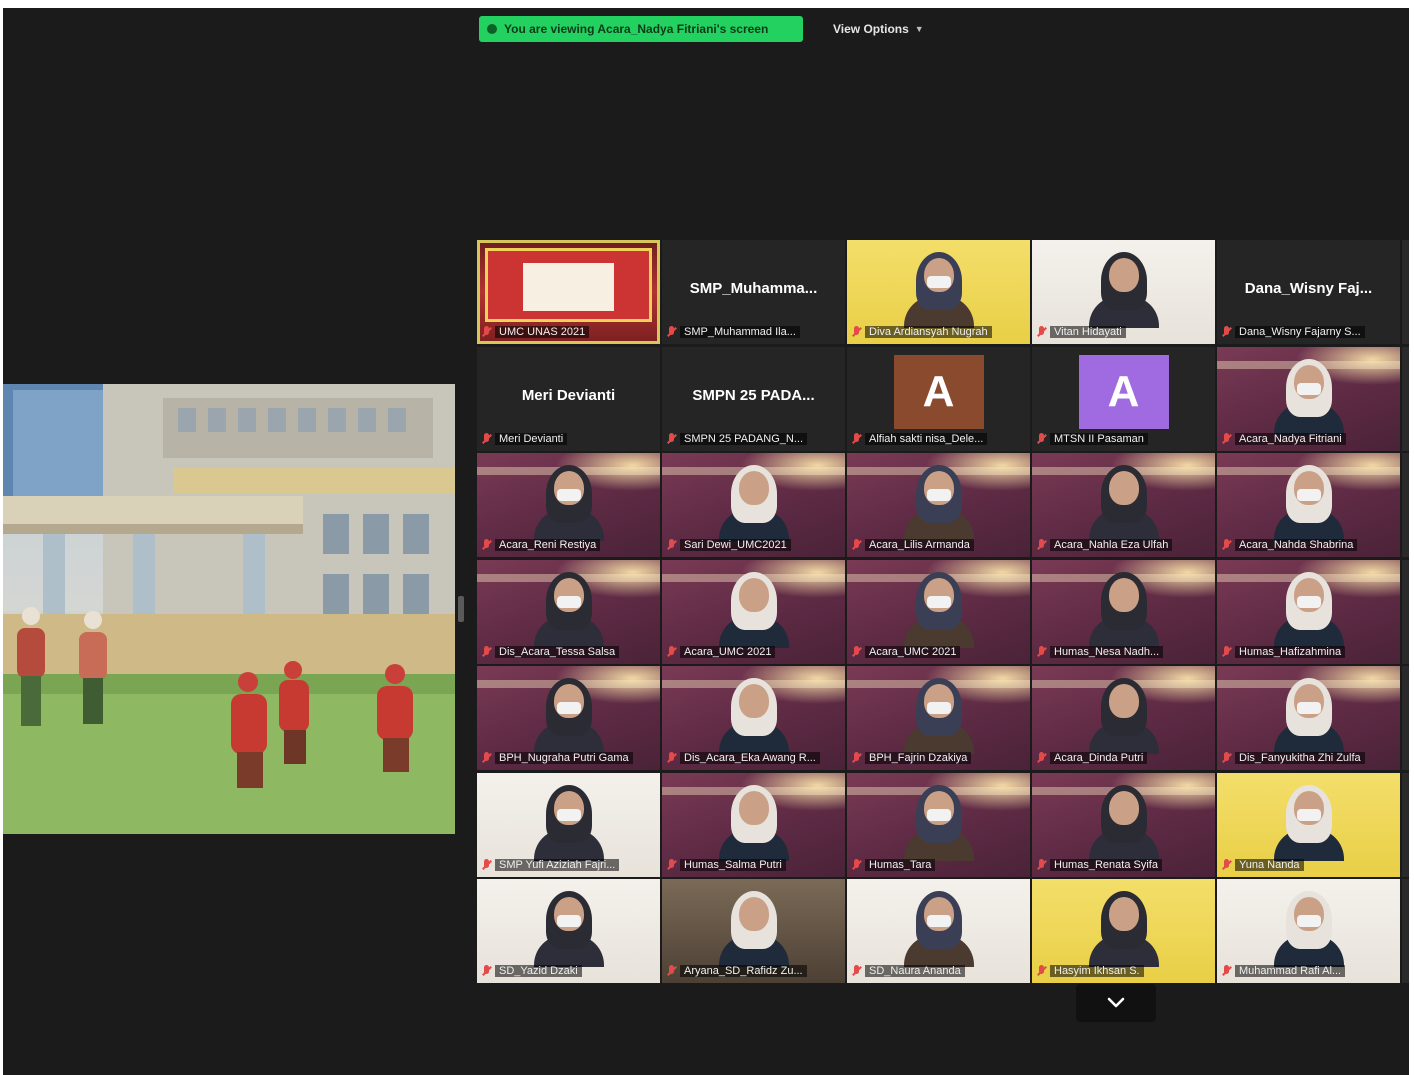  Describe the element at coordinates (919, 29) in the screenshot. I see `chevron-down-icon: ▼` at that location.